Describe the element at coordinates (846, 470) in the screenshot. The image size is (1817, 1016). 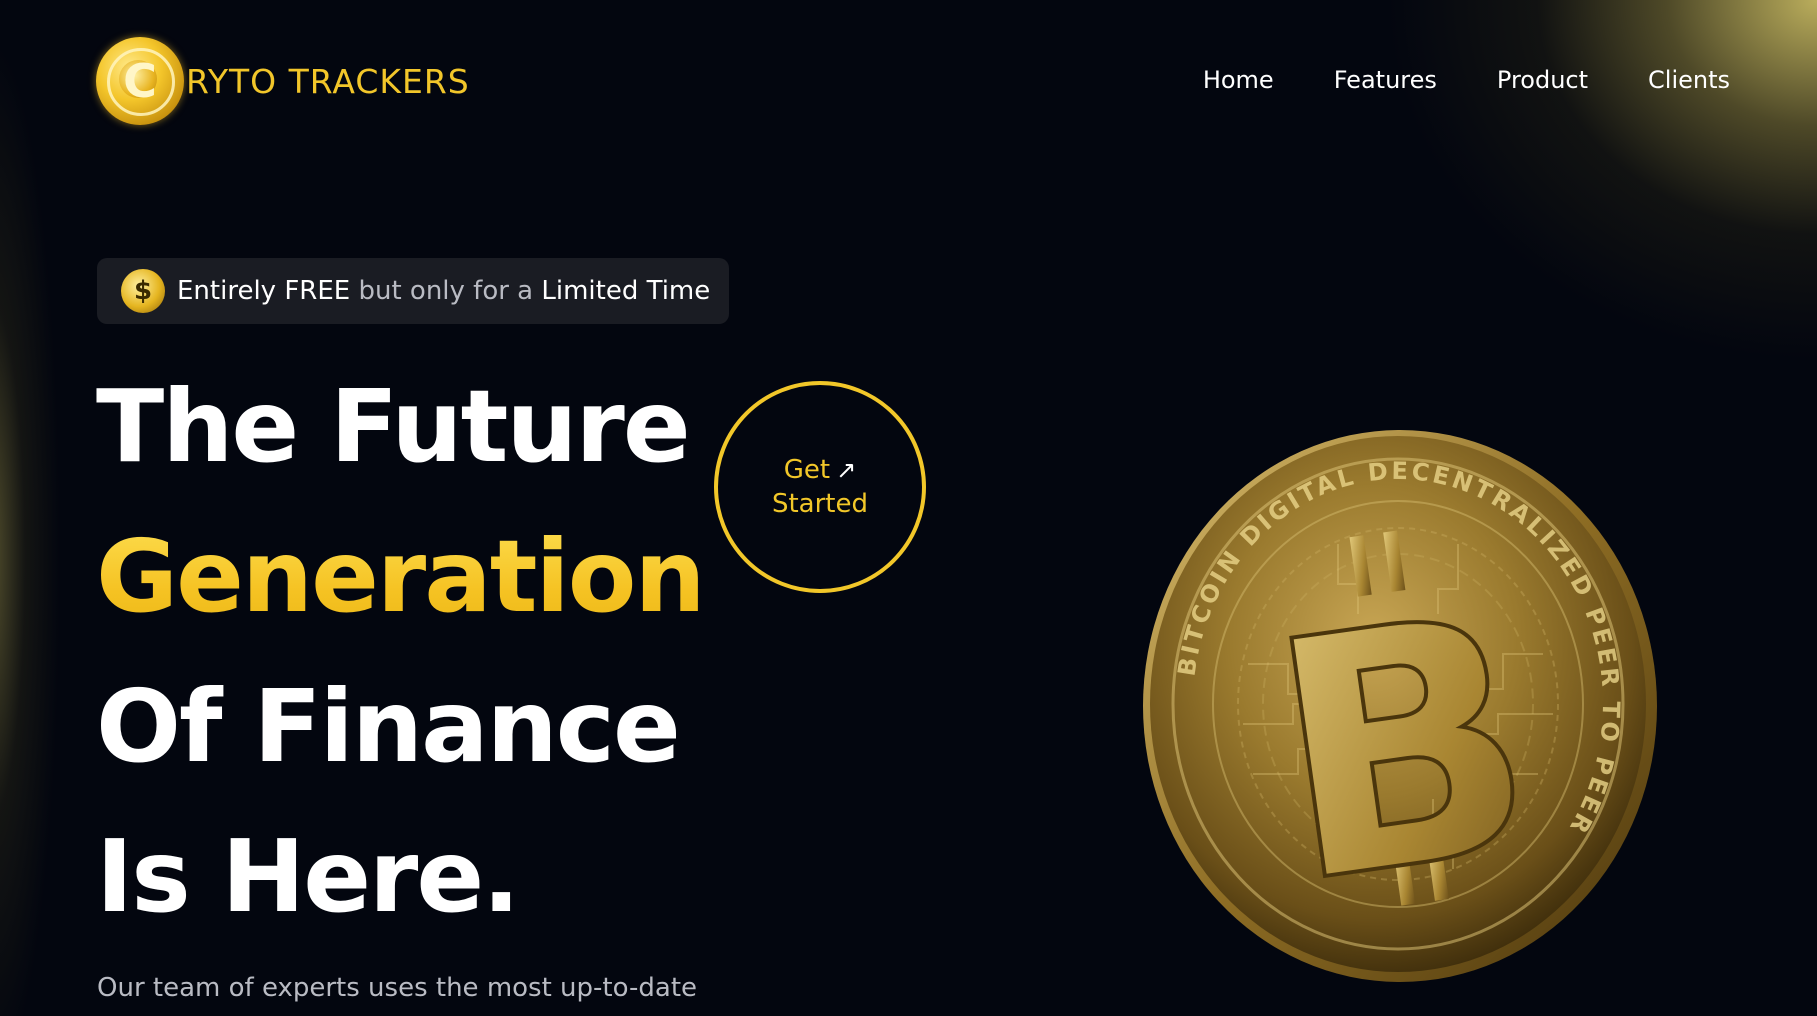
I see `arrow-up-right-icon: ↗` at that location.